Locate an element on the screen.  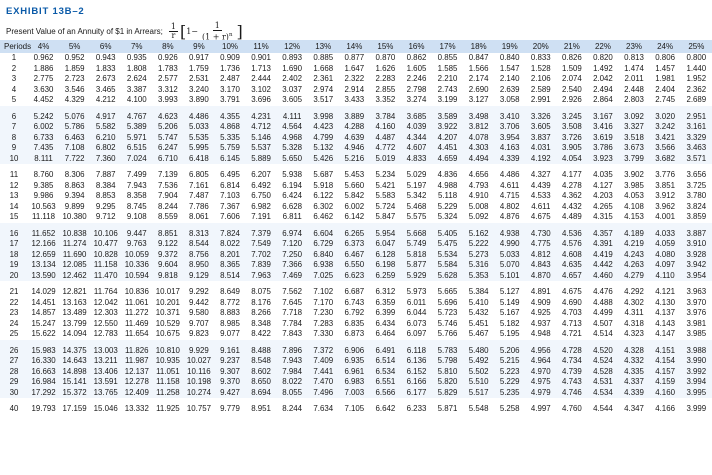
value-cell: 12.166 is located at coordinates (44, 244).